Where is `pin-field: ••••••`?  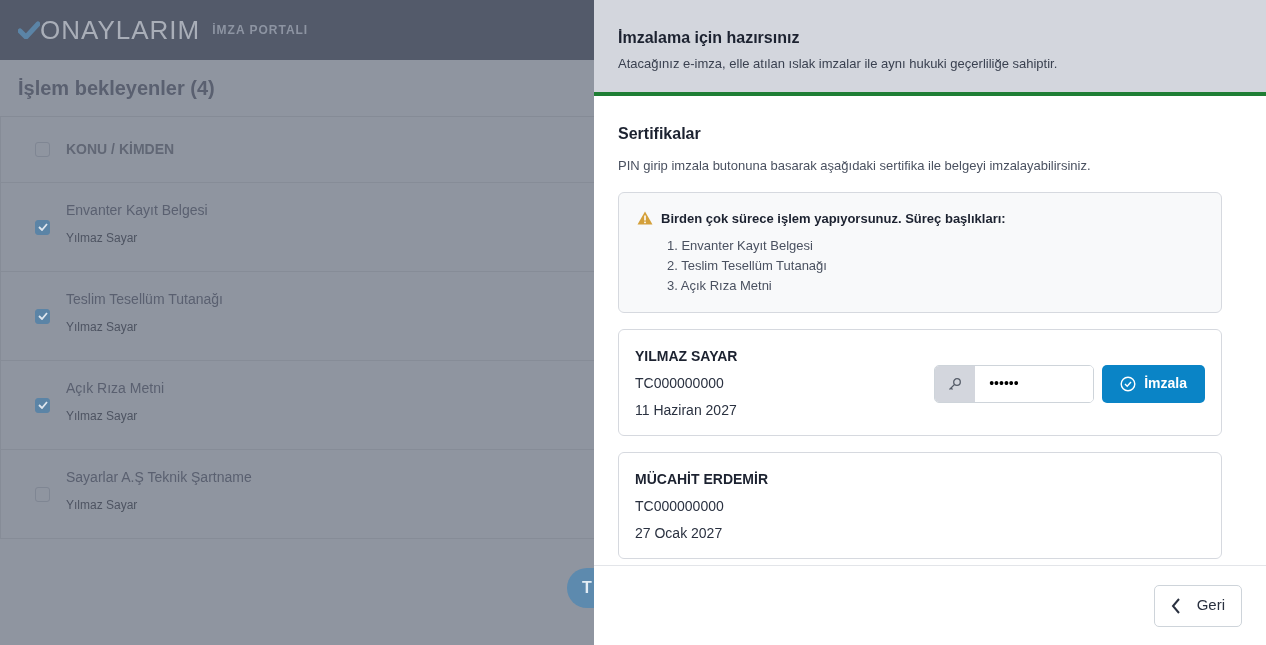
pin-field: •••••• is located at coordinates (1014, 383).